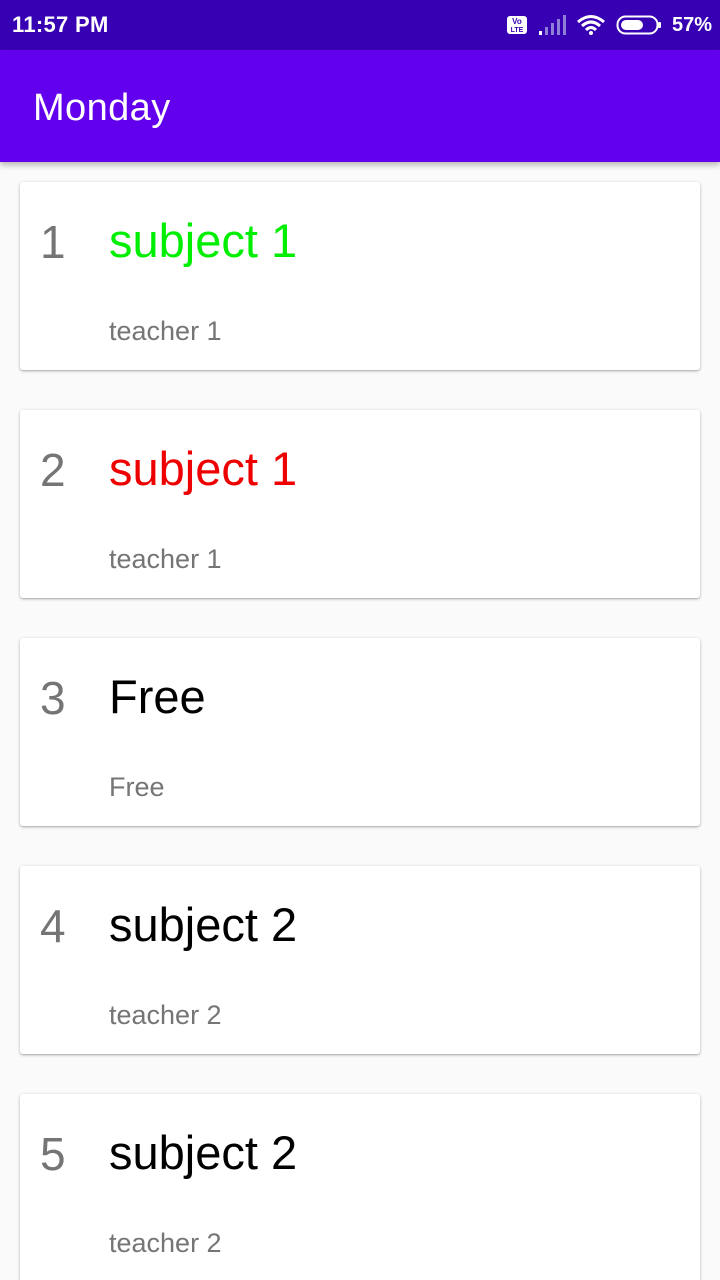 This screenshot has height=1280, width=720. I want to click on period-number: 2, so click(53, 470).